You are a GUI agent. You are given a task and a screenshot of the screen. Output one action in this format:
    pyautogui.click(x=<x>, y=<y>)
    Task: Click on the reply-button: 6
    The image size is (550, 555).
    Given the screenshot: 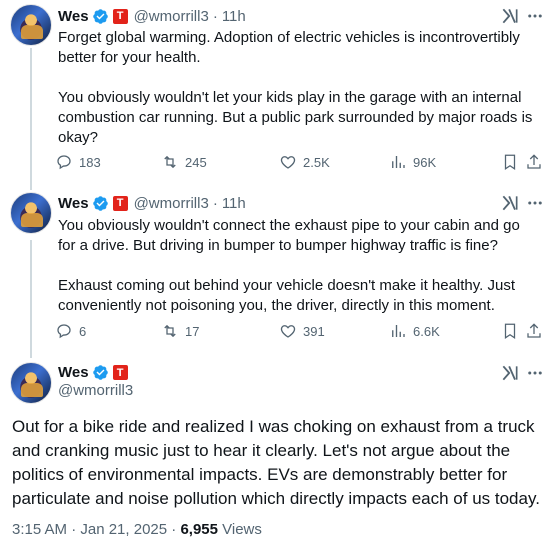 What is the action you would take?
    pyautogui.click(x=70, y=331)
    